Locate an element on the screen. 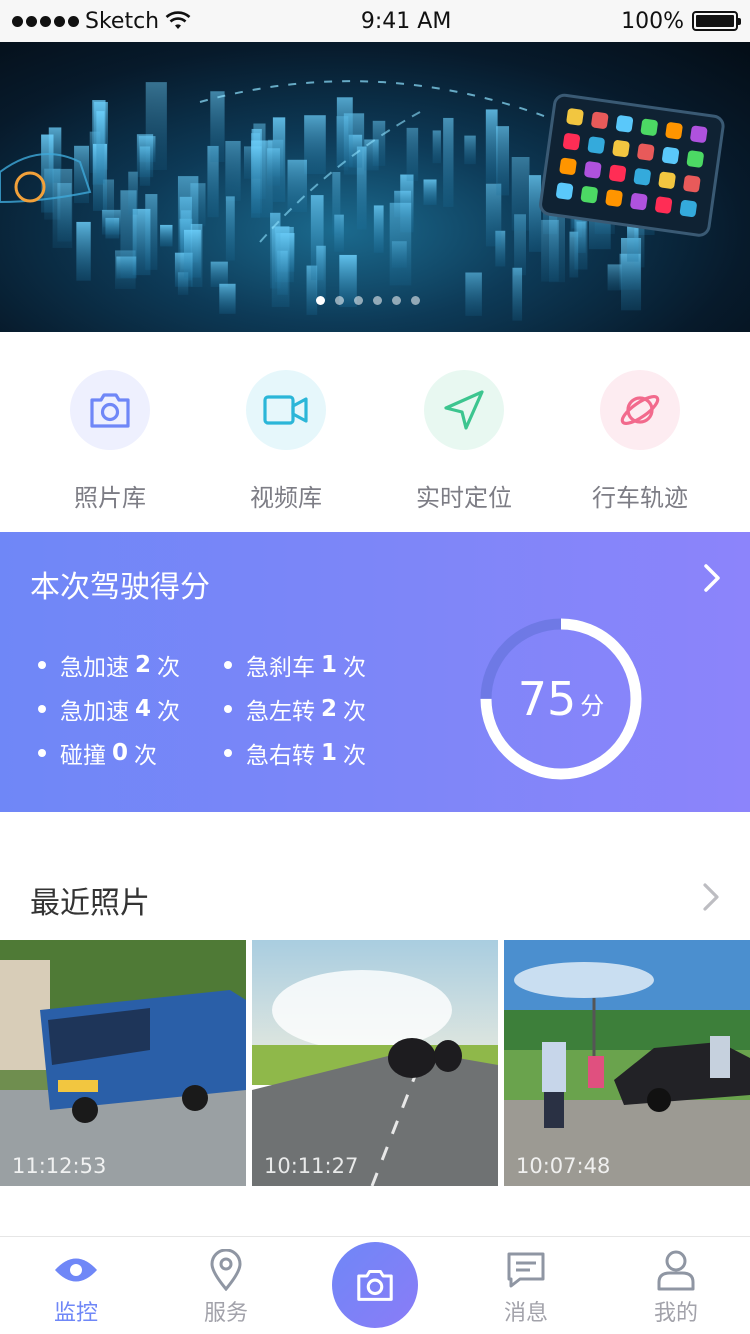  score-number: 75 is located at coordinates (547, 699).